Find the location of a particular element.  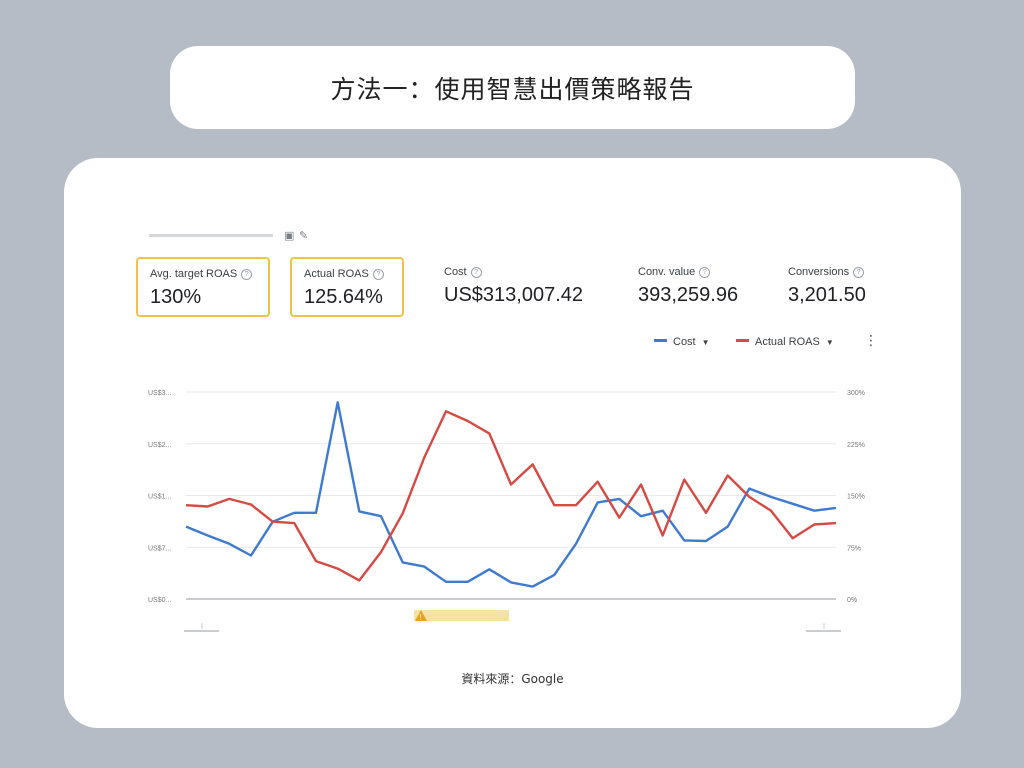

title-banner: 方法一：使用智慧出價策略報告 is located at coordinates (512, 87).